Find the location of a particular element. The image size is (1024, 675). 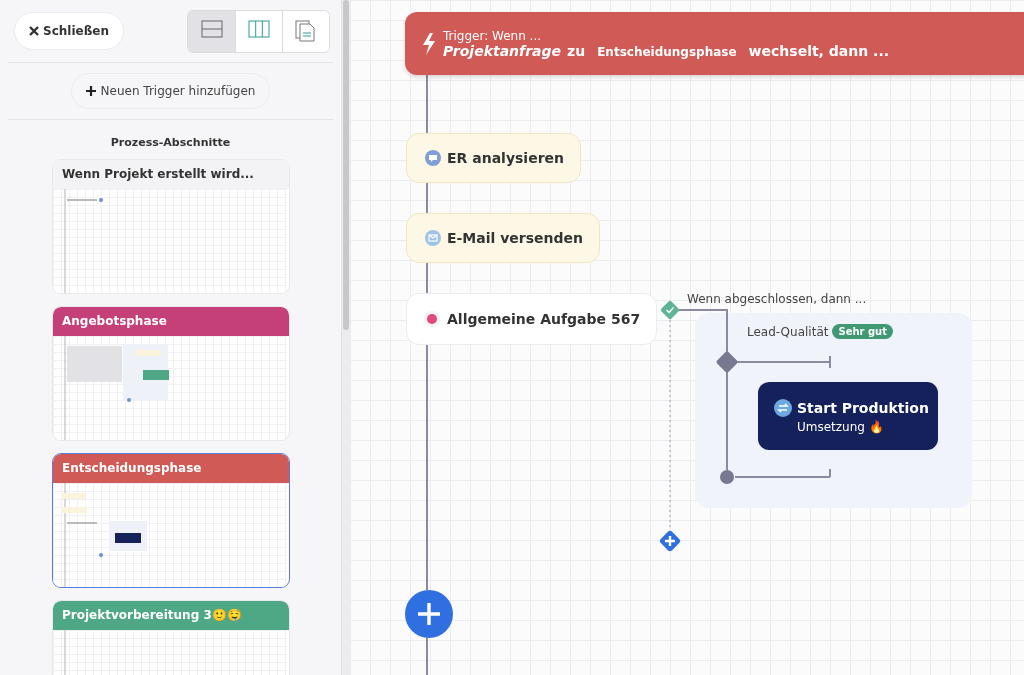

value-badge: Sehr gut is located at coordinates (862, 331).